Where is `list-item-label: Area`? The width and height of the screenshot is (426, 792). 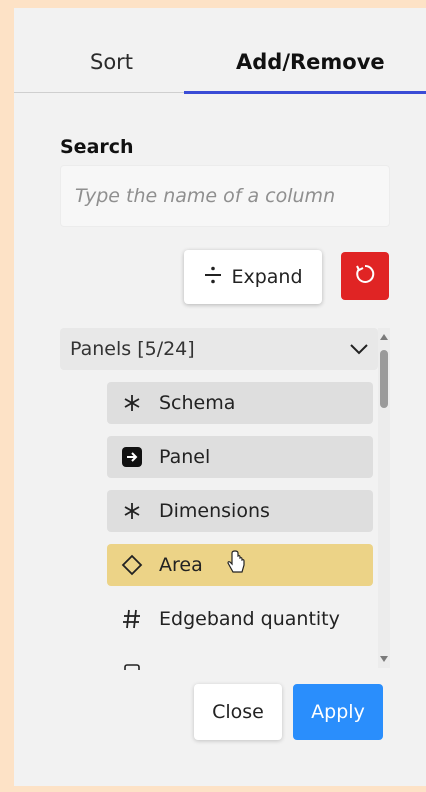 list-item-label: Area is located at coordinates (181, 565).